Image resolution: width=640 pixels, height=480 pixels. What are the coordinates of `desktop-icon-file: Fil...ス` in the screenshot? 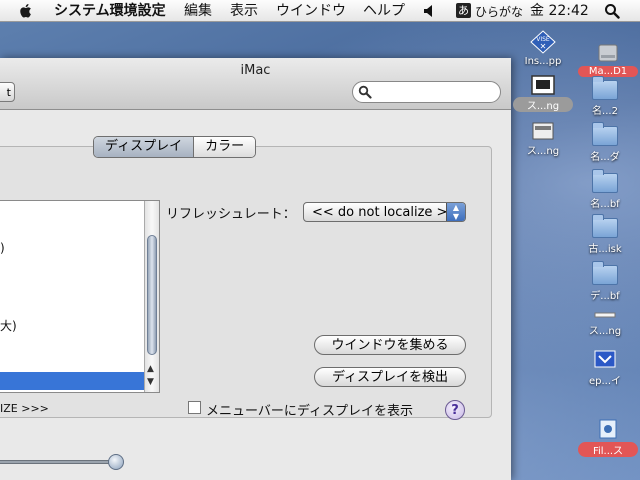 It's located at (608, 437).